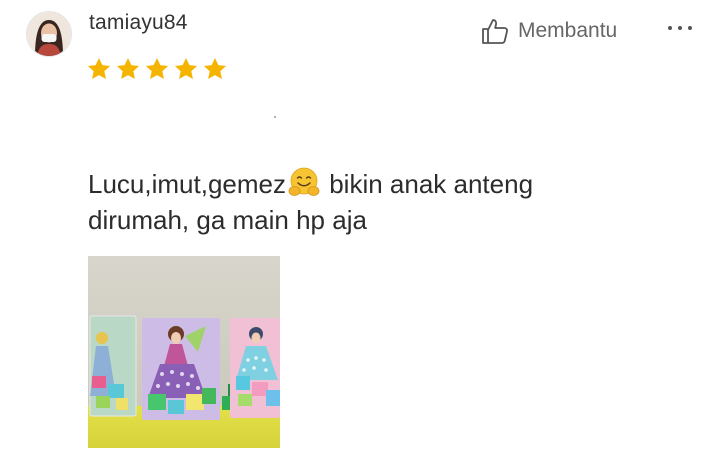  Describe the element at coordinates (227, 220) in the screenshot. I see `review-text-line: dirumah, ga main hp aja` at that location.